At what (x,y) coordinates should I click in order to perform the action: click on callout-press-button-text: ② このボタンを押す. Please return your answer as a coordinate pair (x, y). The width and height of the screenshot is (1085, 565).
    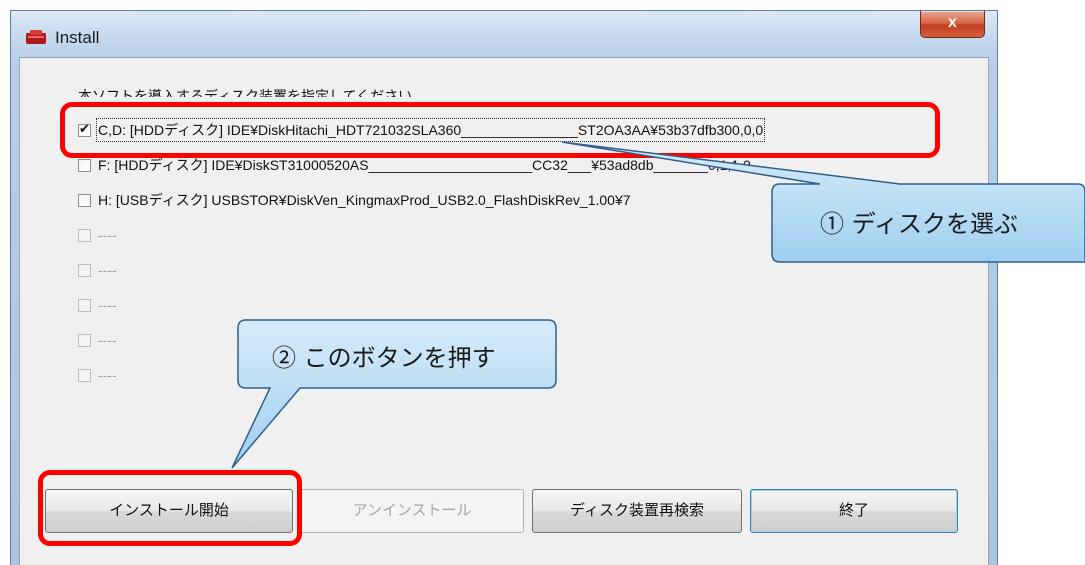
    Looking at the image, I should click on (384, 358).